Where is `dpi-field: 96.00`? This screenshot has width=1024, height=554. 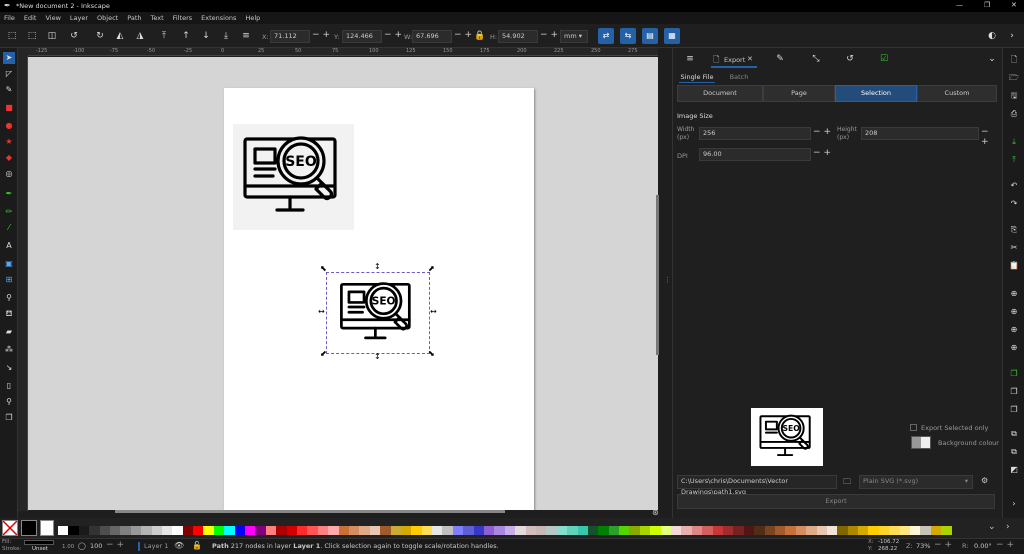
dpi-field: 96.00 is located at coordinates (755, 154).